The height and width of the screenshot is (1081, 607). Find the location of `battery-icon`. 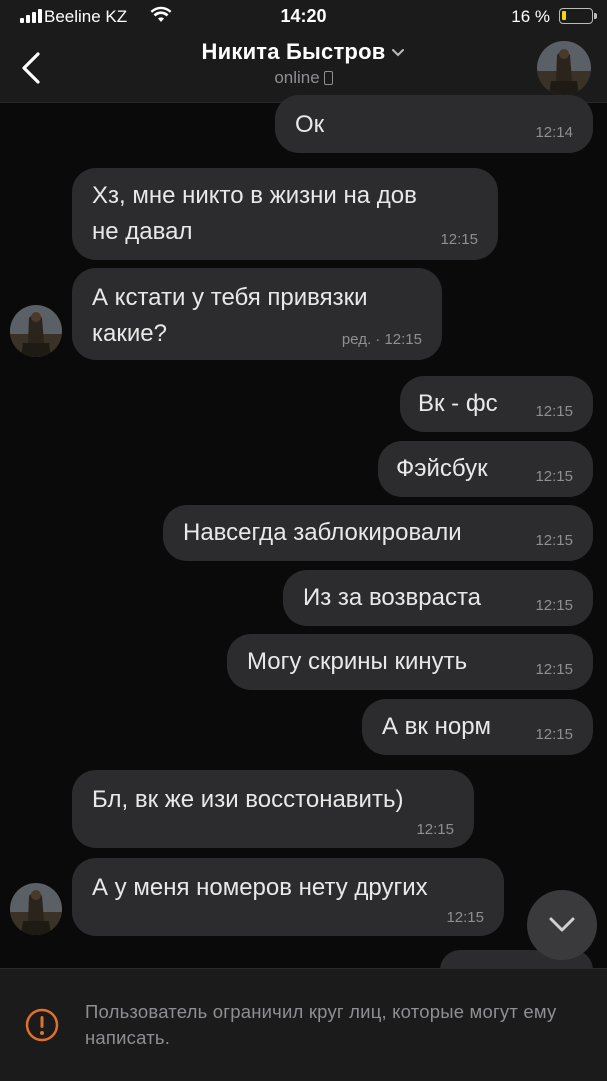

battery-icon is located at coordinates (578, 16).